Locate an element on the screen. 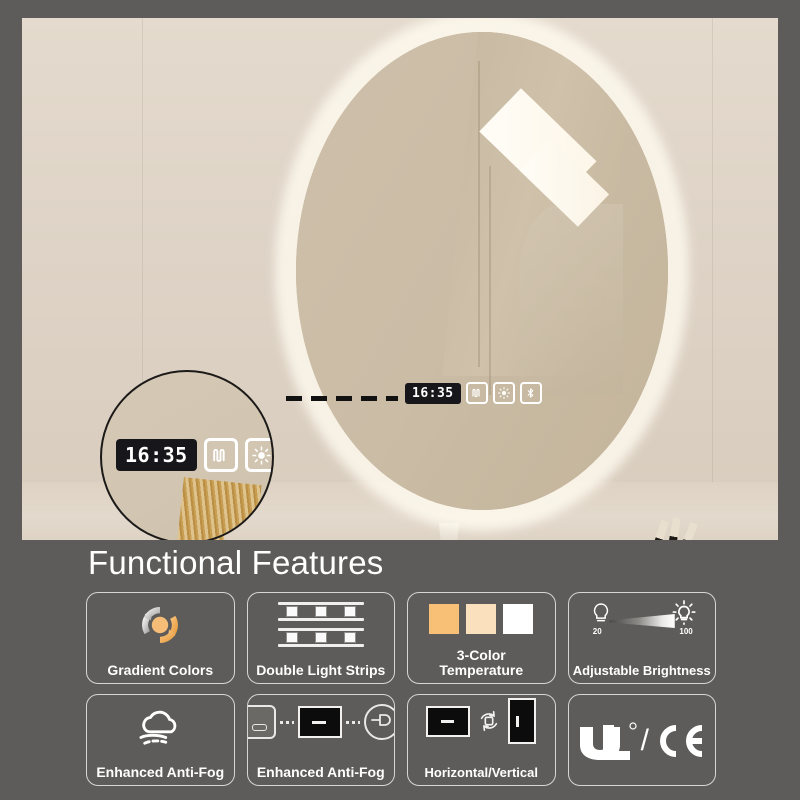  zoom-callout-circle: 16:35 is located at coordinates (187, 455).